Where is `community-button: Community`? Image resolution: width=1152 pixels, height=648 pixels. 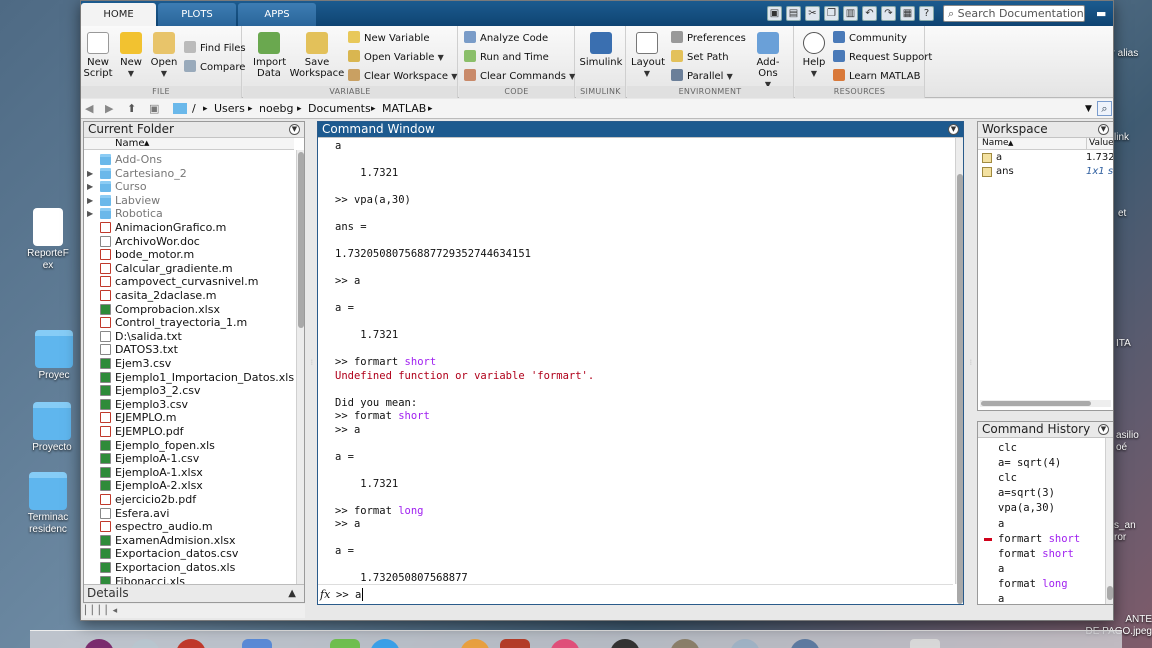
community-button: Community is located at coordinates (870, 38).